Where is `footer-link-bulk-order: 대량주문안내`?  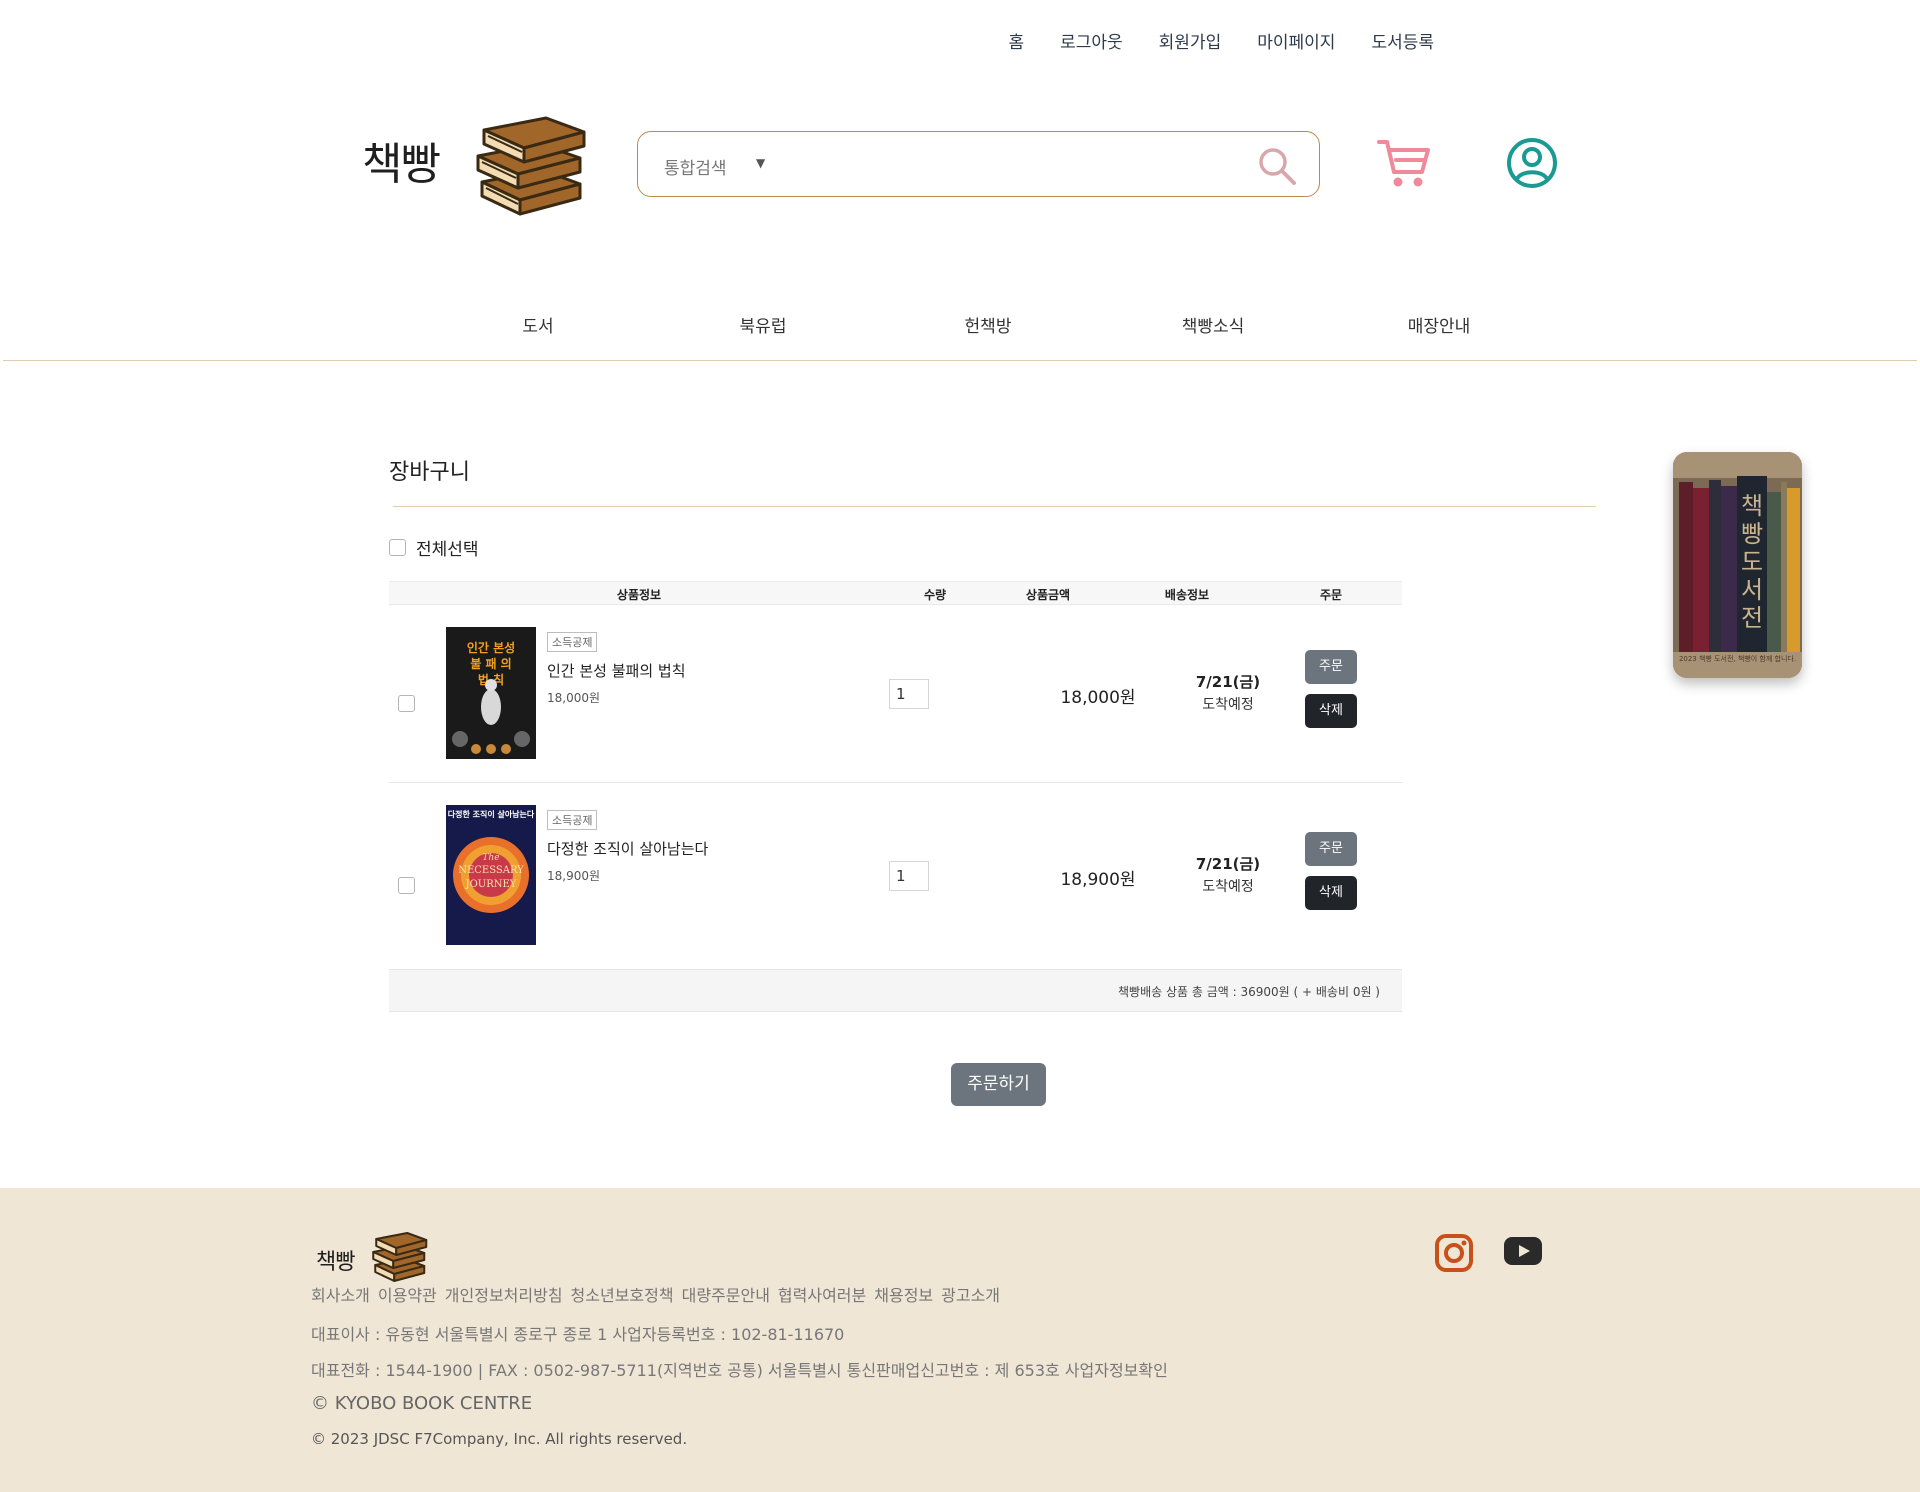 footer-link-bulk-order: 대량주문안내 is located at coordinates (726, 1294).